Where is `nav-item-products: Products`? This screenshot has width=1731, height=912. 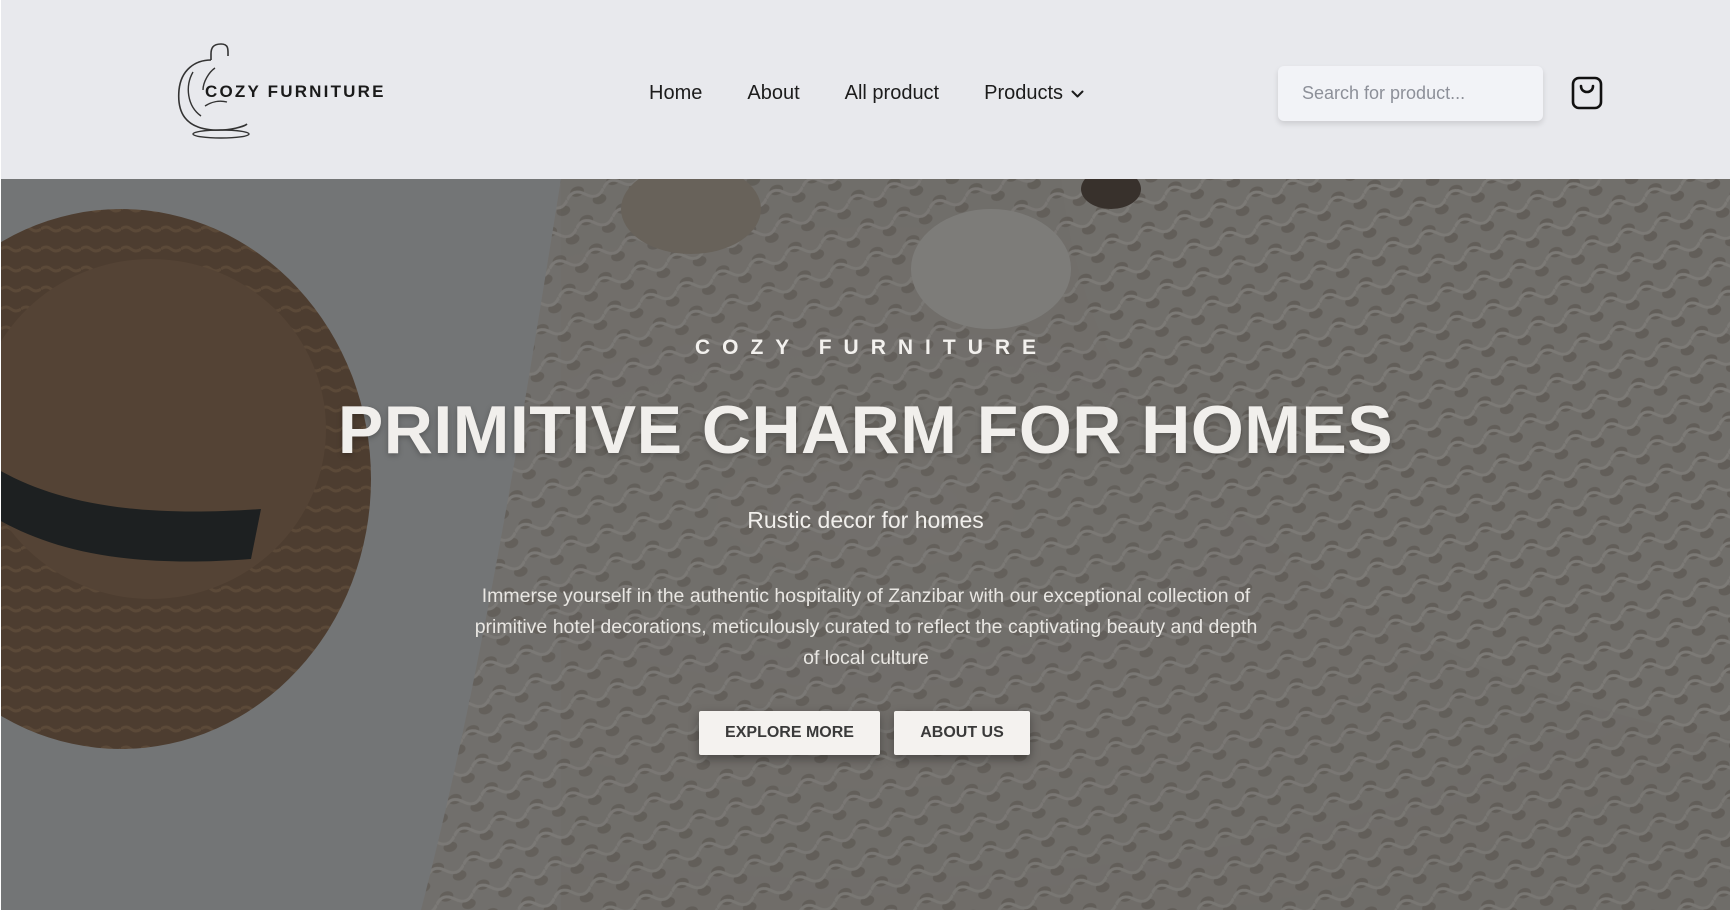
nav-item-products: Products is located at coordinates (1034, 93).